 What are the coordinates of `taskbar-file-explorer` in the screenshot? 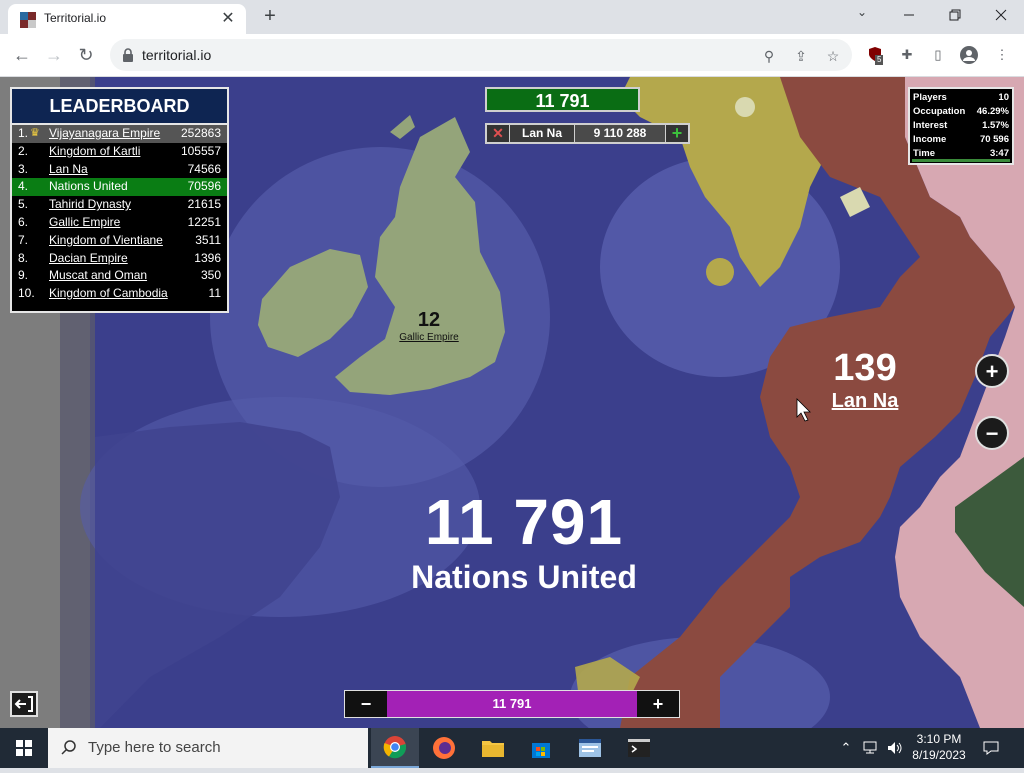 It's located at (493, 748).